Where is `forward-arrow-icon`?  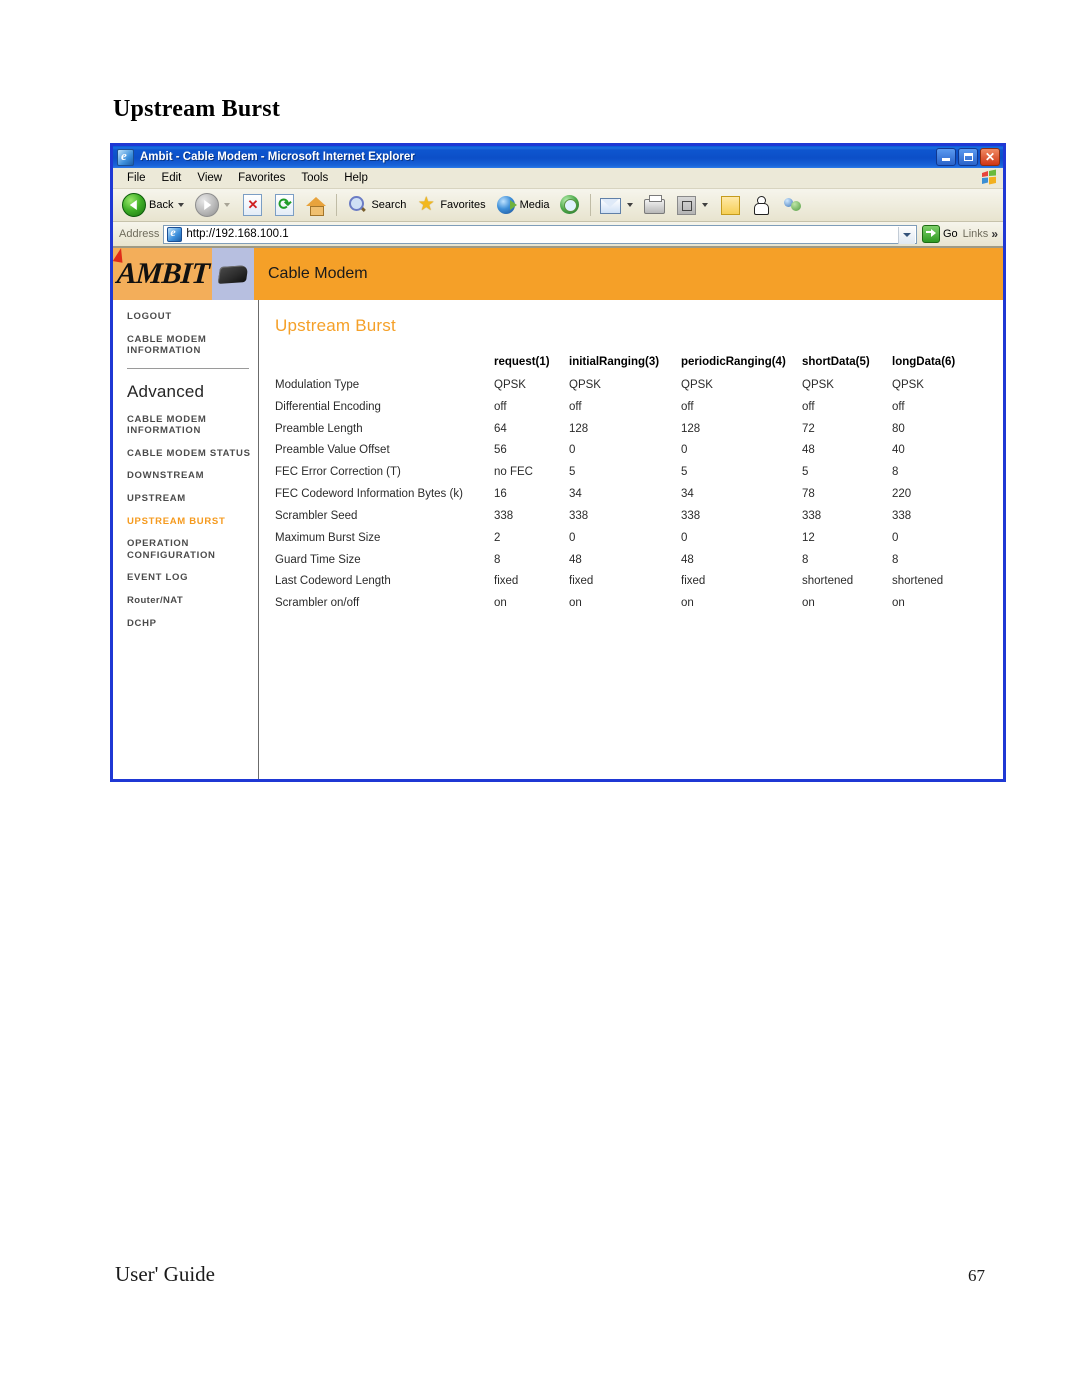
forward-arrow-icon is located at coordinates (207, 205).